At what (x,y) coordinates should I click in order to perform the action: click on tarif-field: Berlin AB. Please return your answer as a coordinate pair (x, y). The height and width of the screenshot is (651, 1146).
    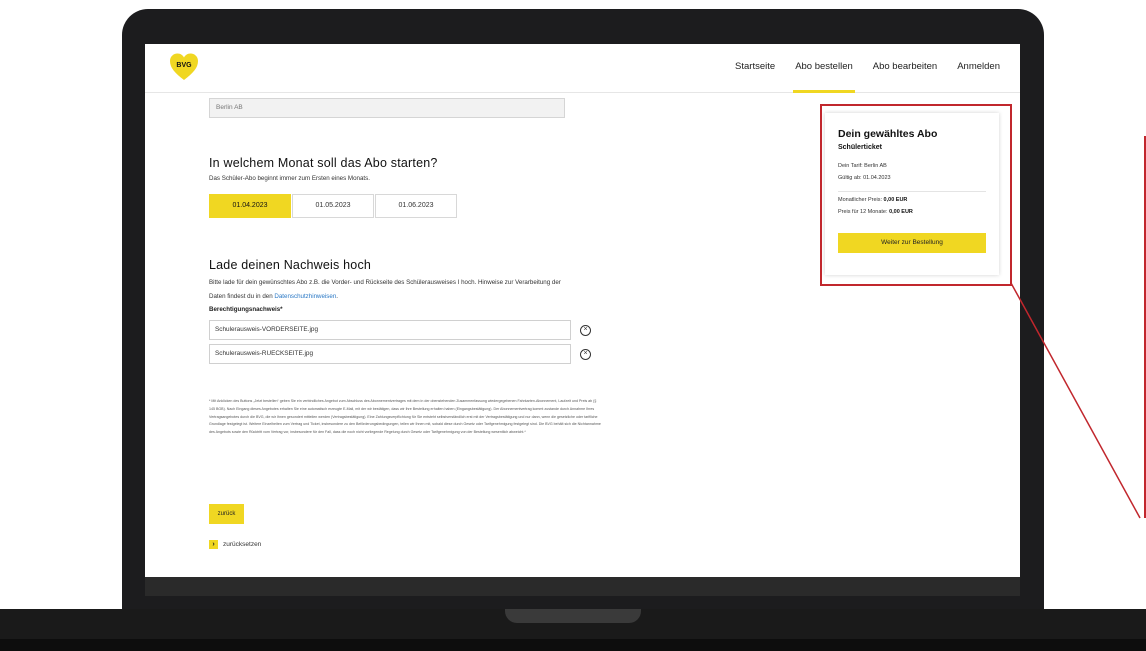
    Looking at the image, I should click on (387, 108).